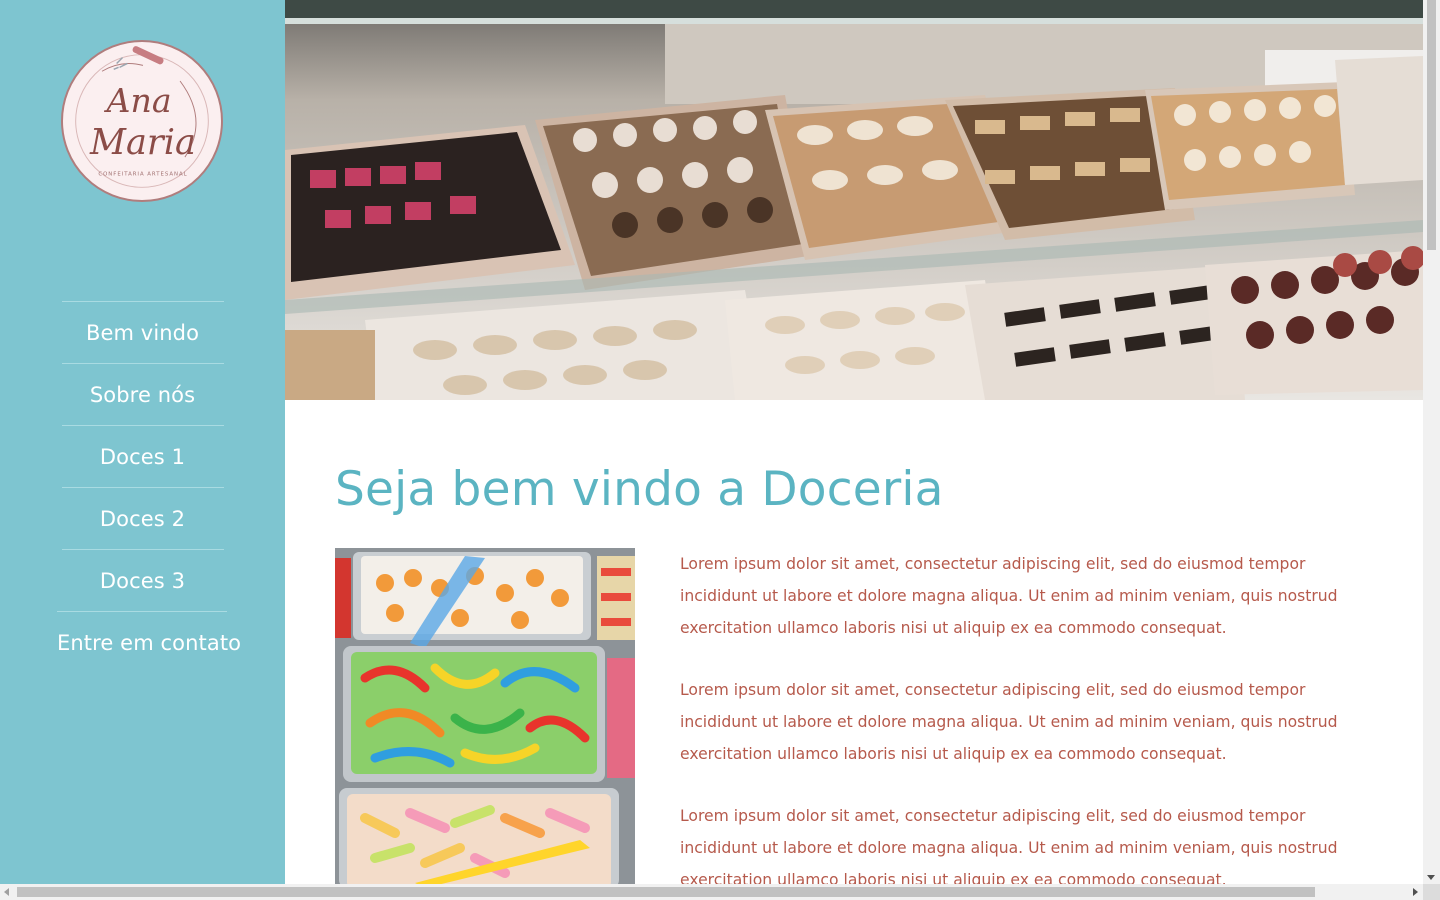  Describe the element at coordinates (142, 456) in the screenshot. I see `nav-item-doces-1: Doces 1` at that location.